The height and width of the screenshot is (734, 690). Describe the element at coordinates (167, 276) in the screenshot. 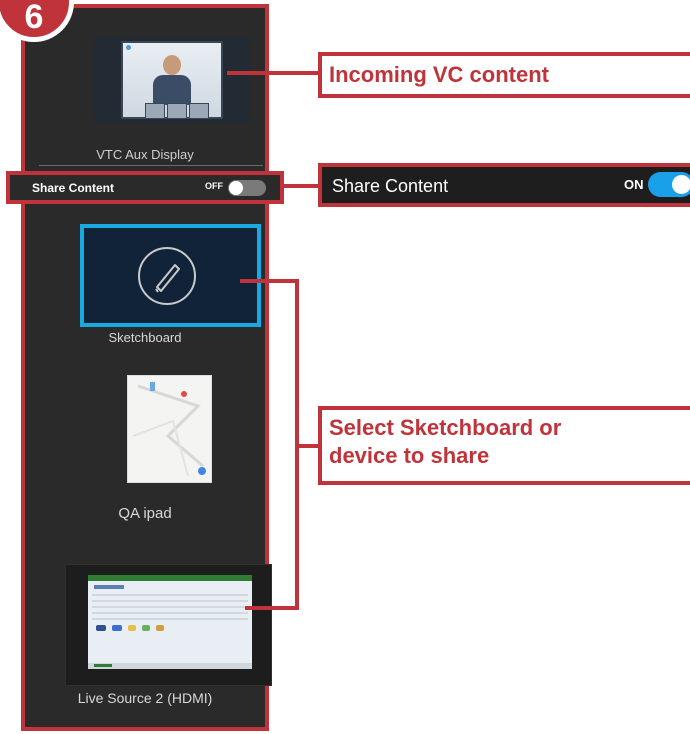

I see `pencil-icon` at that location.